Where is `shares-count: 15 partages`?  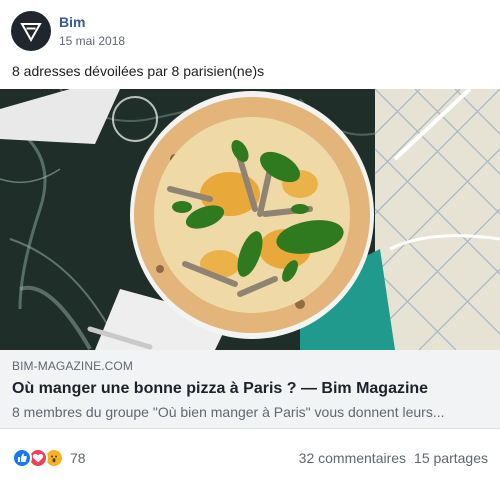
shares-count: 15 partages is located at coordinates (451, 458).